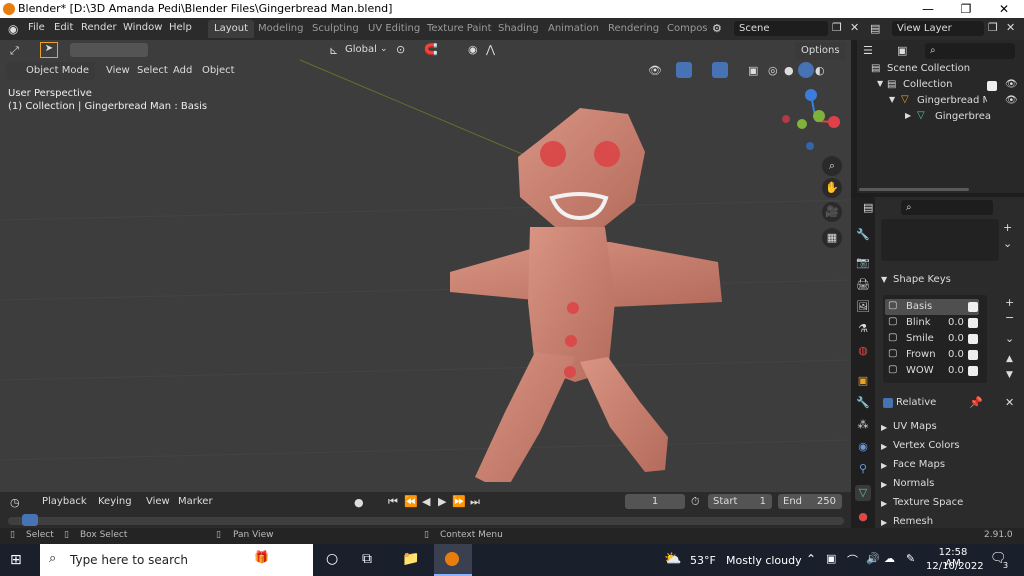 The width and height of the screenshot is (1024, 576). Describe the element at coordinates (832, 166) in the screenshot. I see `zoom-icon: ⌕` at that location.